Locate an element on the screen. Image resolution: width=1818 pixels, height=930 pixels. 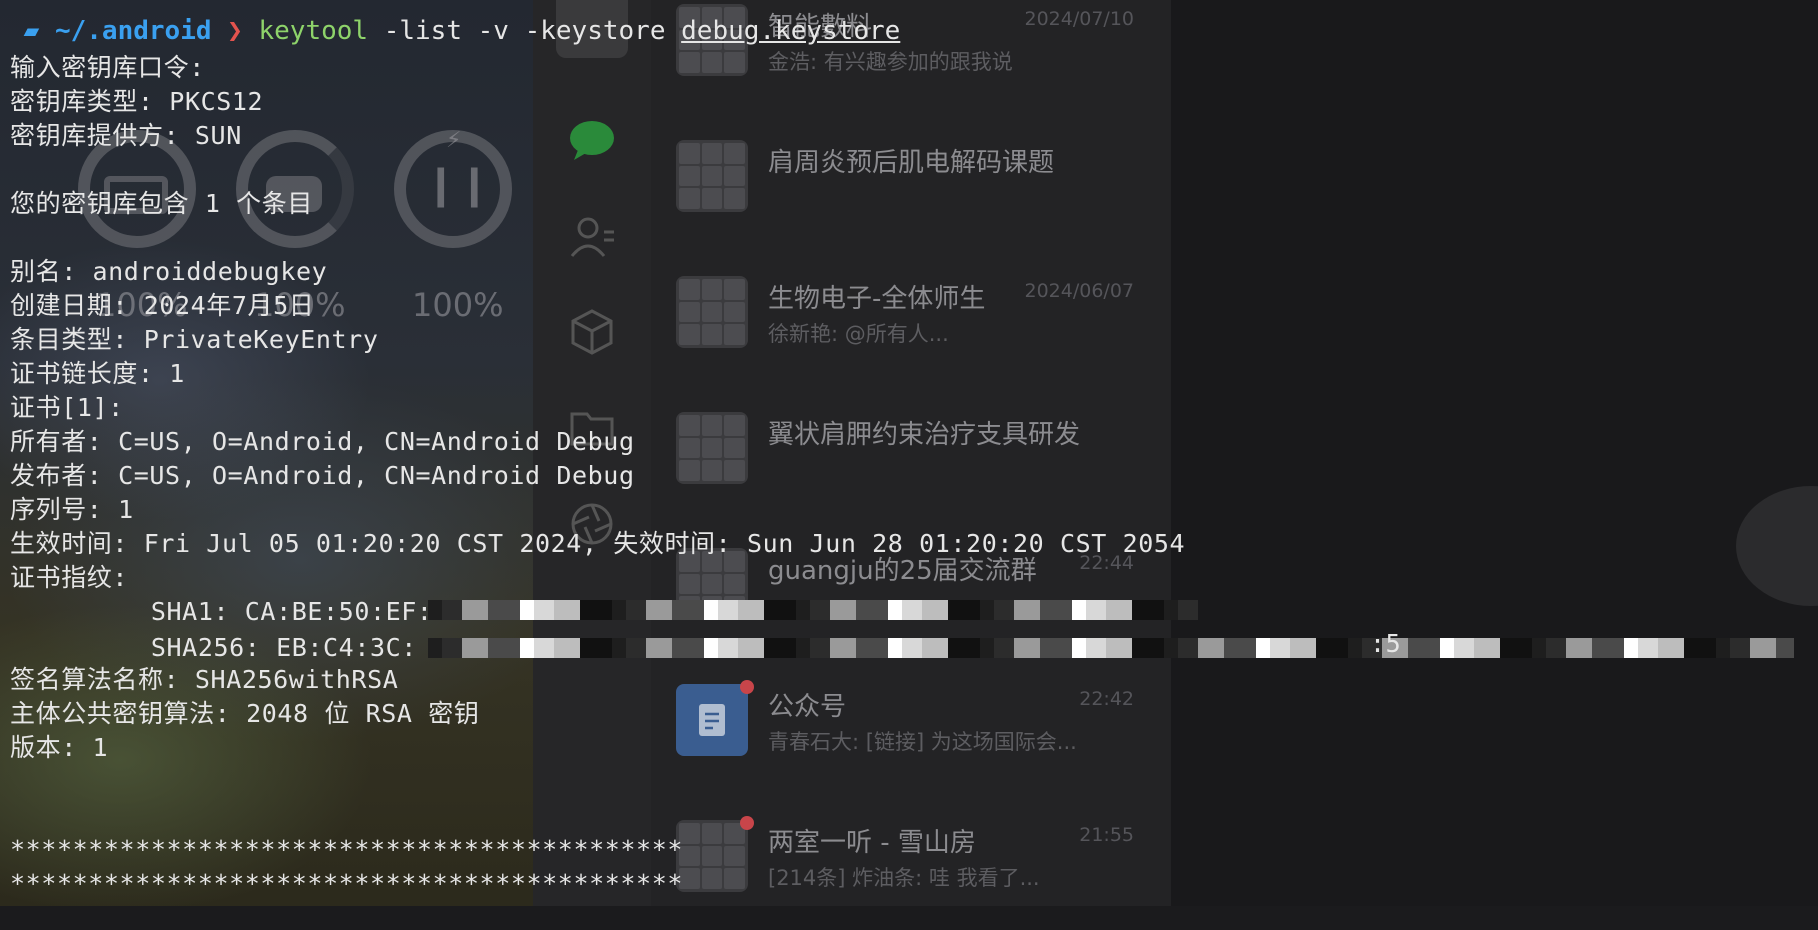
terminal-line: 证书链长度: 1 is located at coordinates (97, 373).